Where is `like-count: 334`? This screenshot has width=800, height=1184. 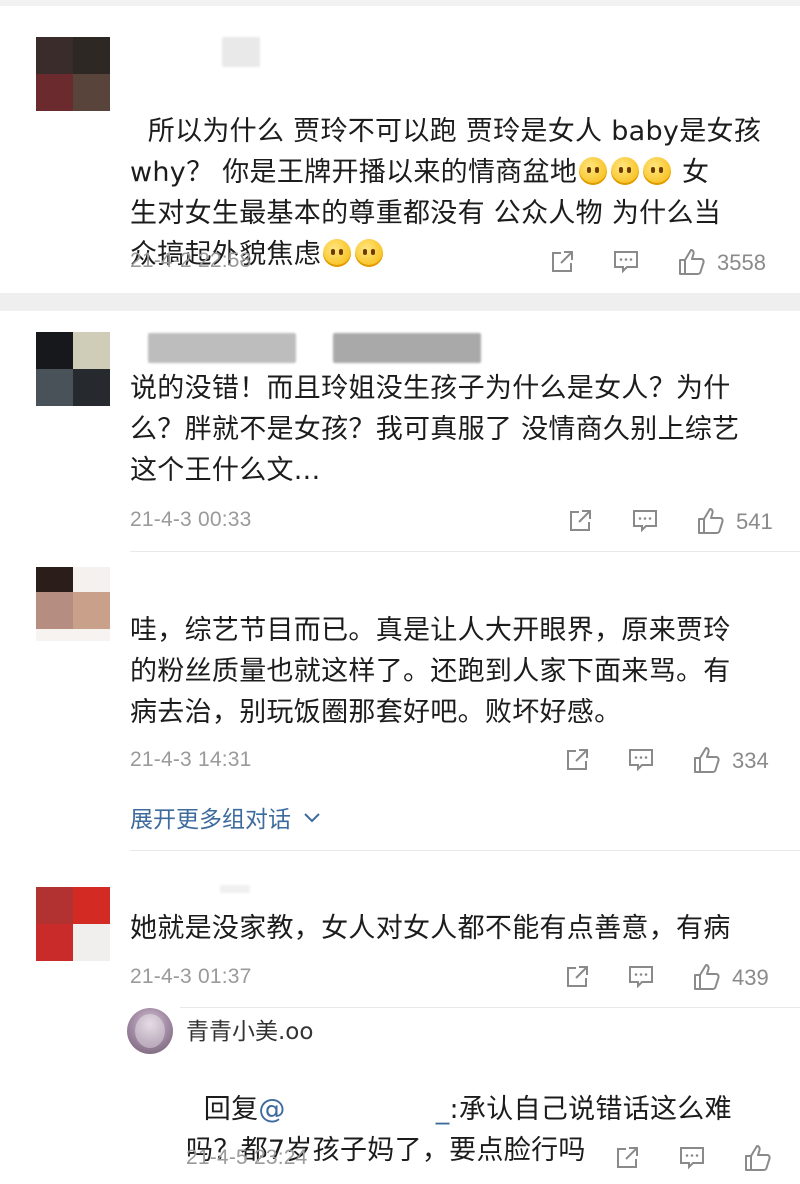
like-count: 334 is located at coordinates (750, 760).